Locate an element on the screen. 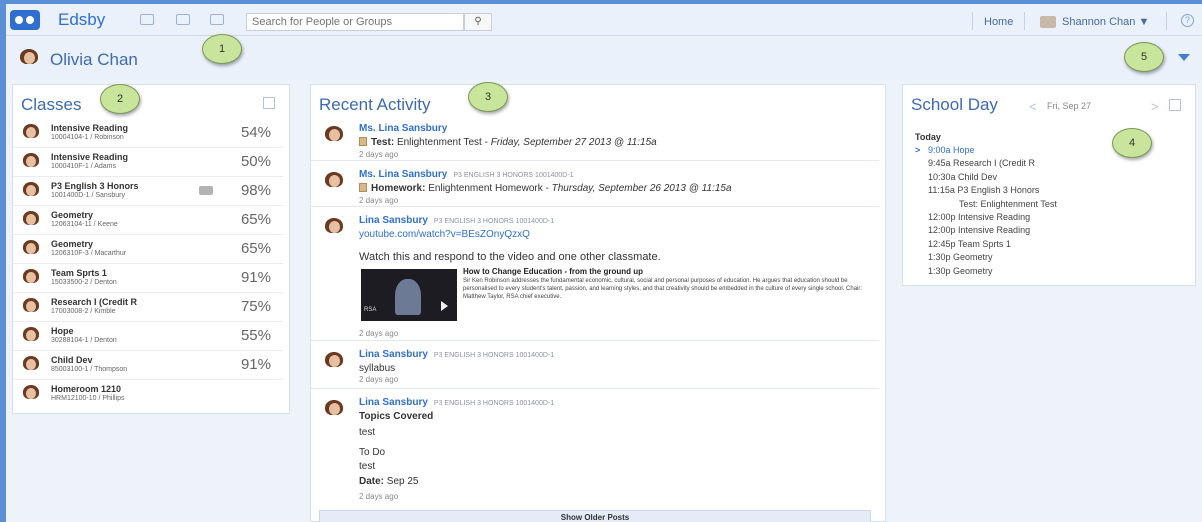  class-row: Hope 30288104-1 / Denton 55% is located at coordinates (148, 336).